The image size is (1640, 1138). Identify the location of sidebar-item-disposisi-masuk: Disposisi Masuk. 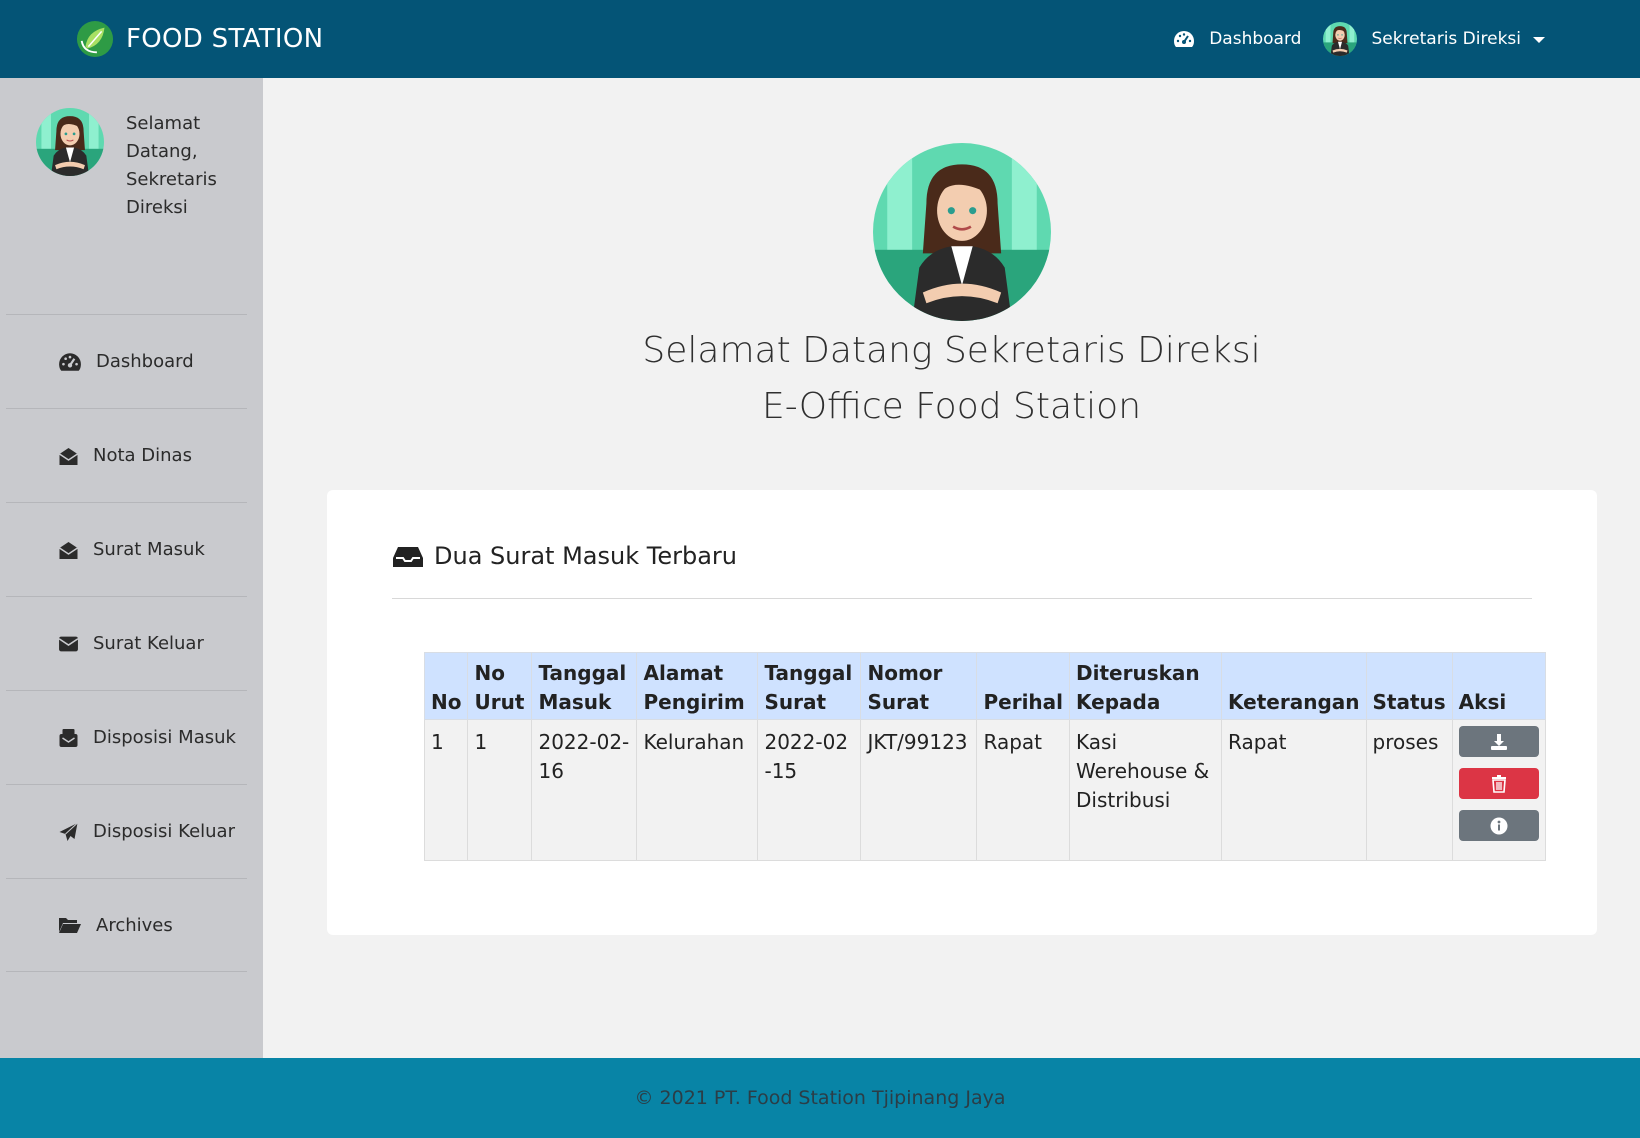
(126, 737).